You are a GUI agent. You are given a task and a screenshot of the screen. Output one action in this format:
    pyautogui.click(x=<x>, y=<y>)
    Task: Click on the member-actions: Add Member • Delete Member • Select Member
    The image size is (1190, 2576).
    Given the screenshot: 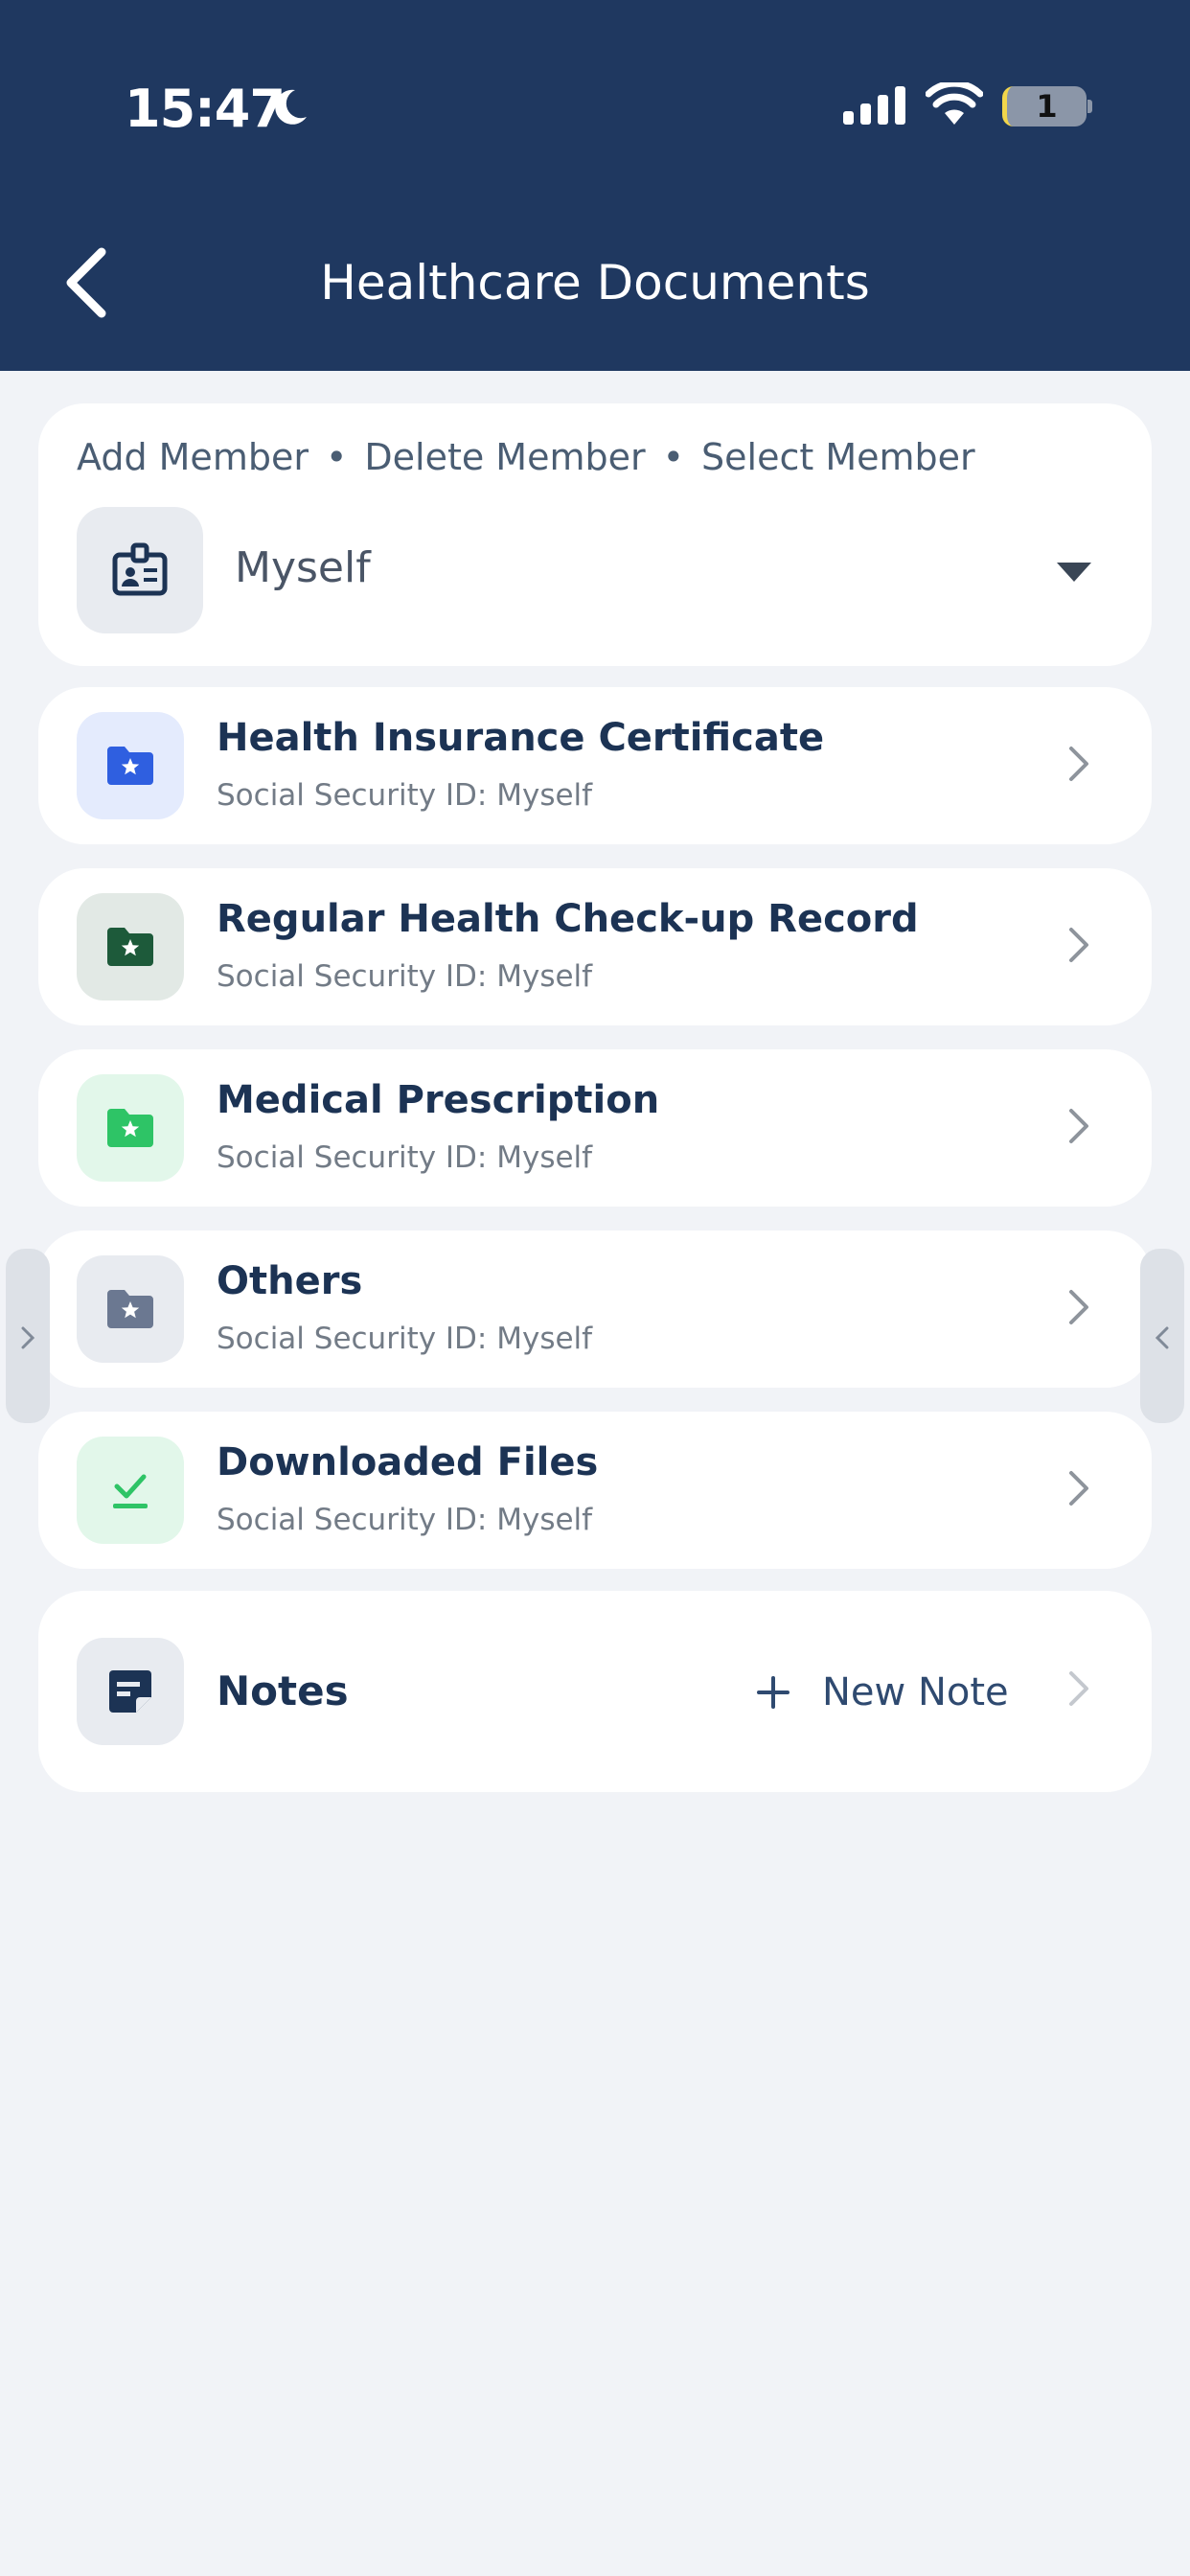 What is the action you would take?
    pyautogui.click(x=526, y=457)
    